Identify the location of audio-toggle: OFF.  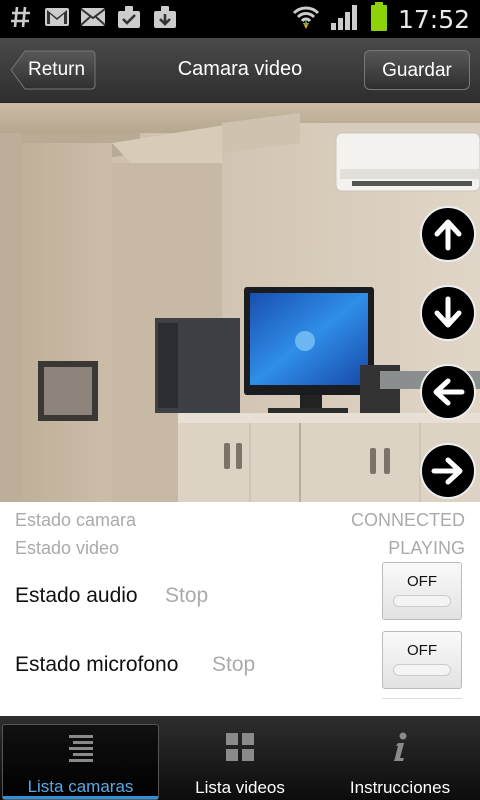
(422, 591).